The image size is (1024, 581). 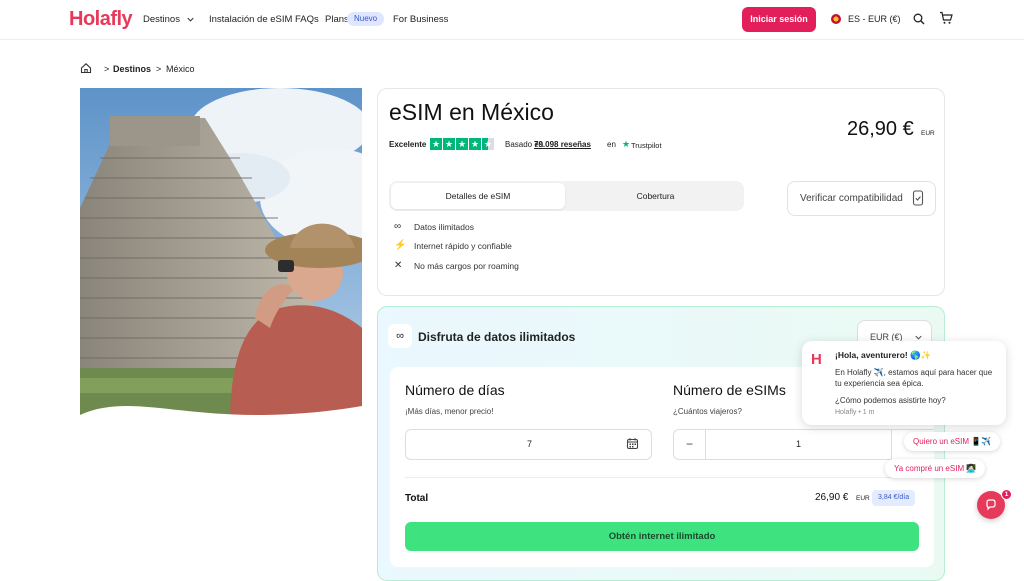 I want to click on chat-greeting: ¡Hola, aventurero! 🌎✨, so click(x=883, y=355).